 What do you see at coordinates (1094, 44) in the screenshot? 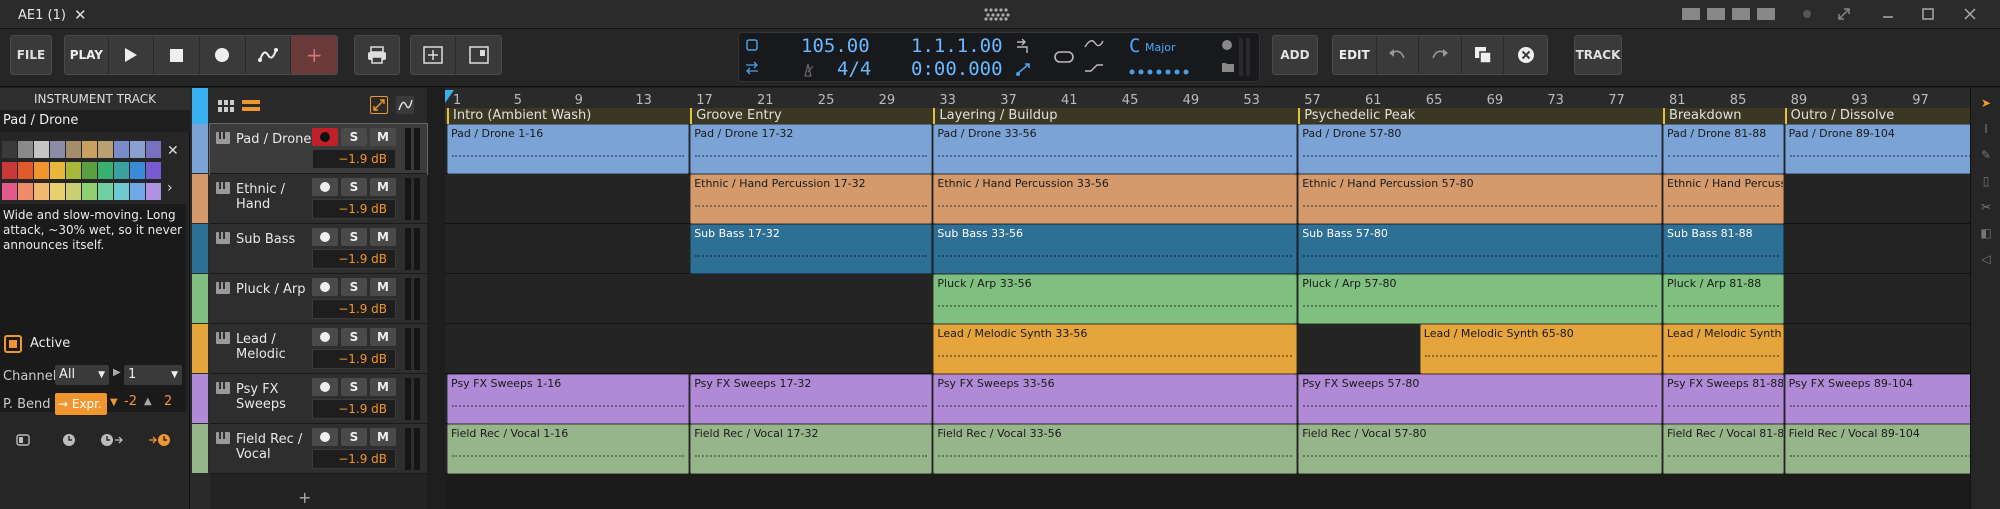
I see `automation-curve-icon` at bounding box center [1094, 44].